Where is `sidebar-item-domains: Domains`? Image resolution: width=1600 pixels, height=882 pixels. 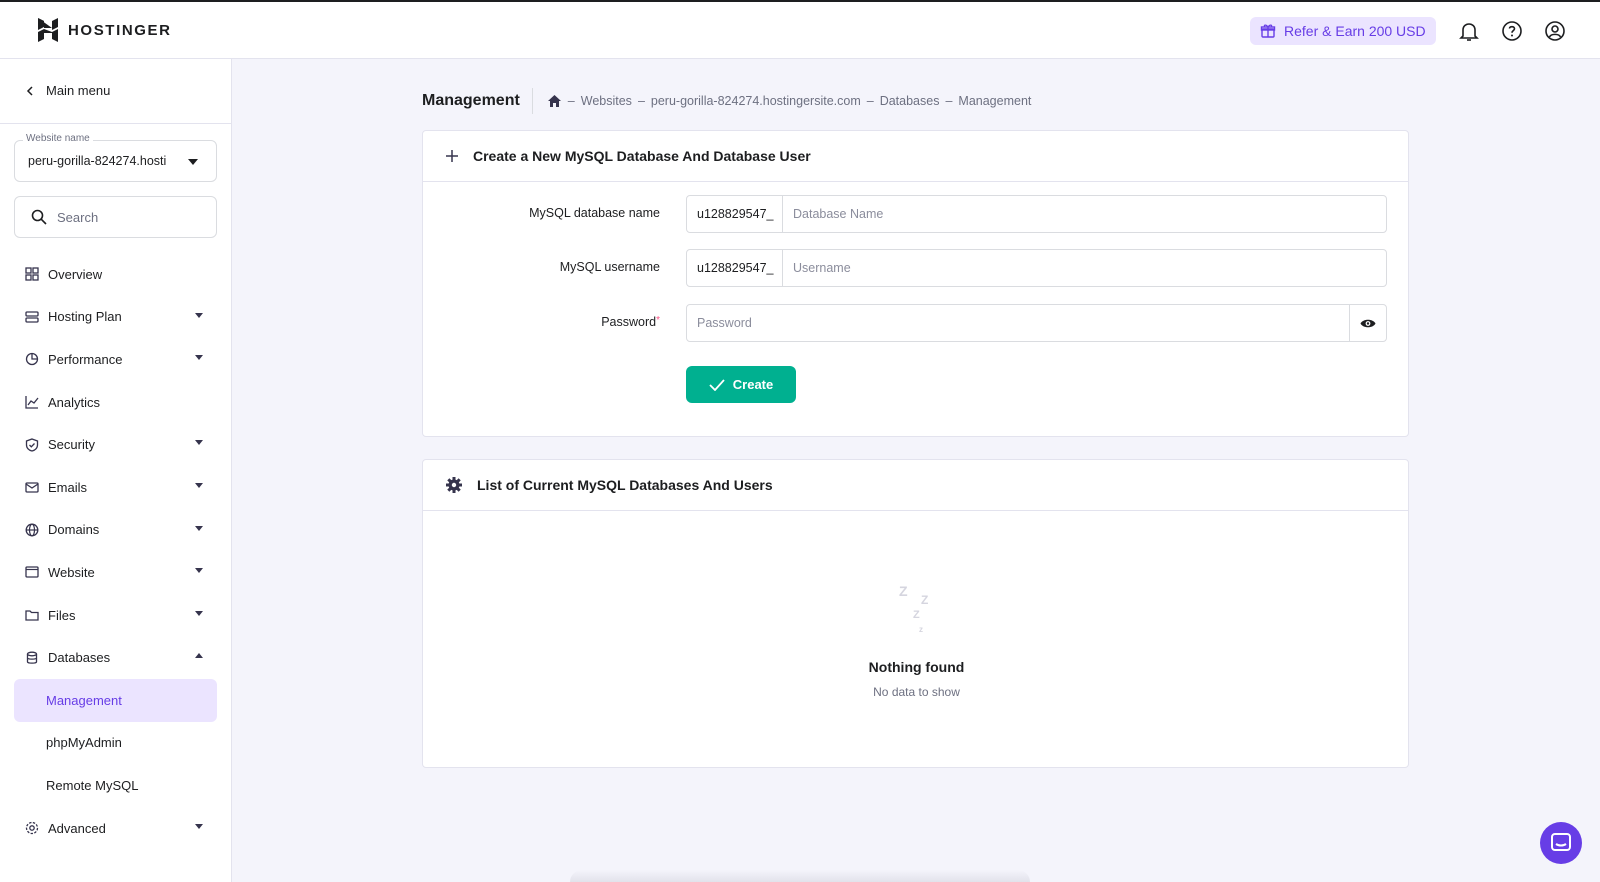 sidebar-item-domains: Domains is located at coordinates (115, 530).